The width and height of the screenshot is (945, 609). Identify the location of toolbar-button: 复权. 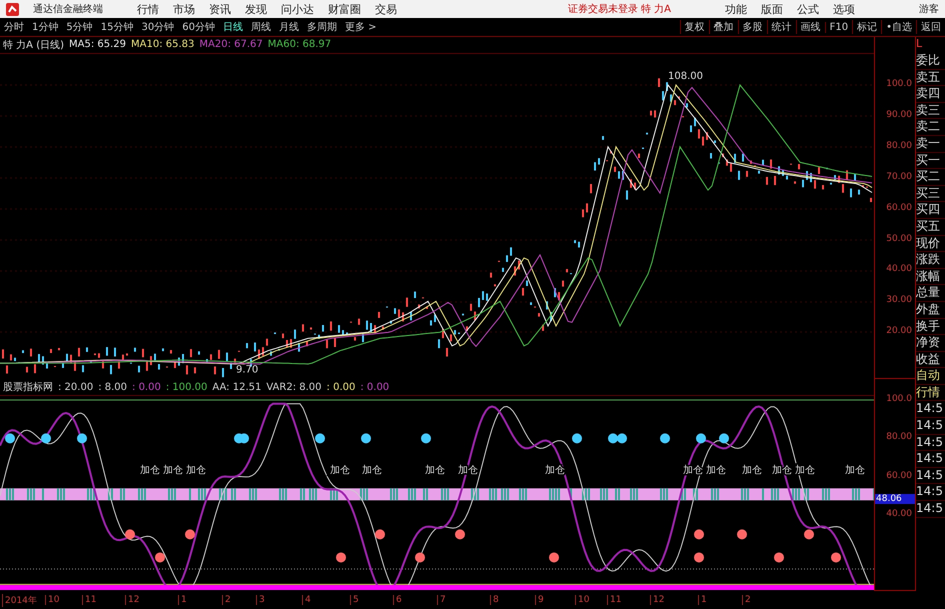
(694, 27).